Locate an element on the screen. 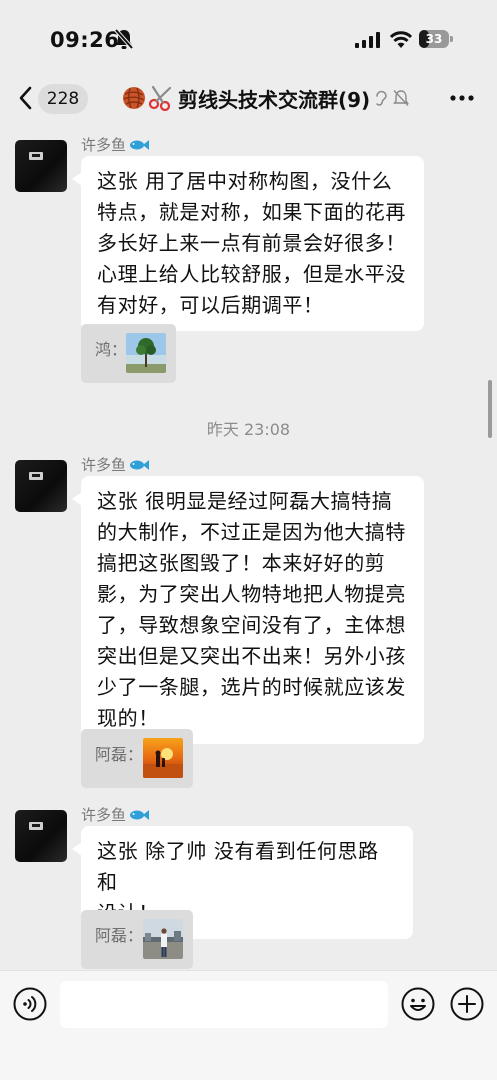 The width and height of the screenshot is (497, 1080). timestamp-divider: 昨天 23:08 is located at coordinates (248, 429).